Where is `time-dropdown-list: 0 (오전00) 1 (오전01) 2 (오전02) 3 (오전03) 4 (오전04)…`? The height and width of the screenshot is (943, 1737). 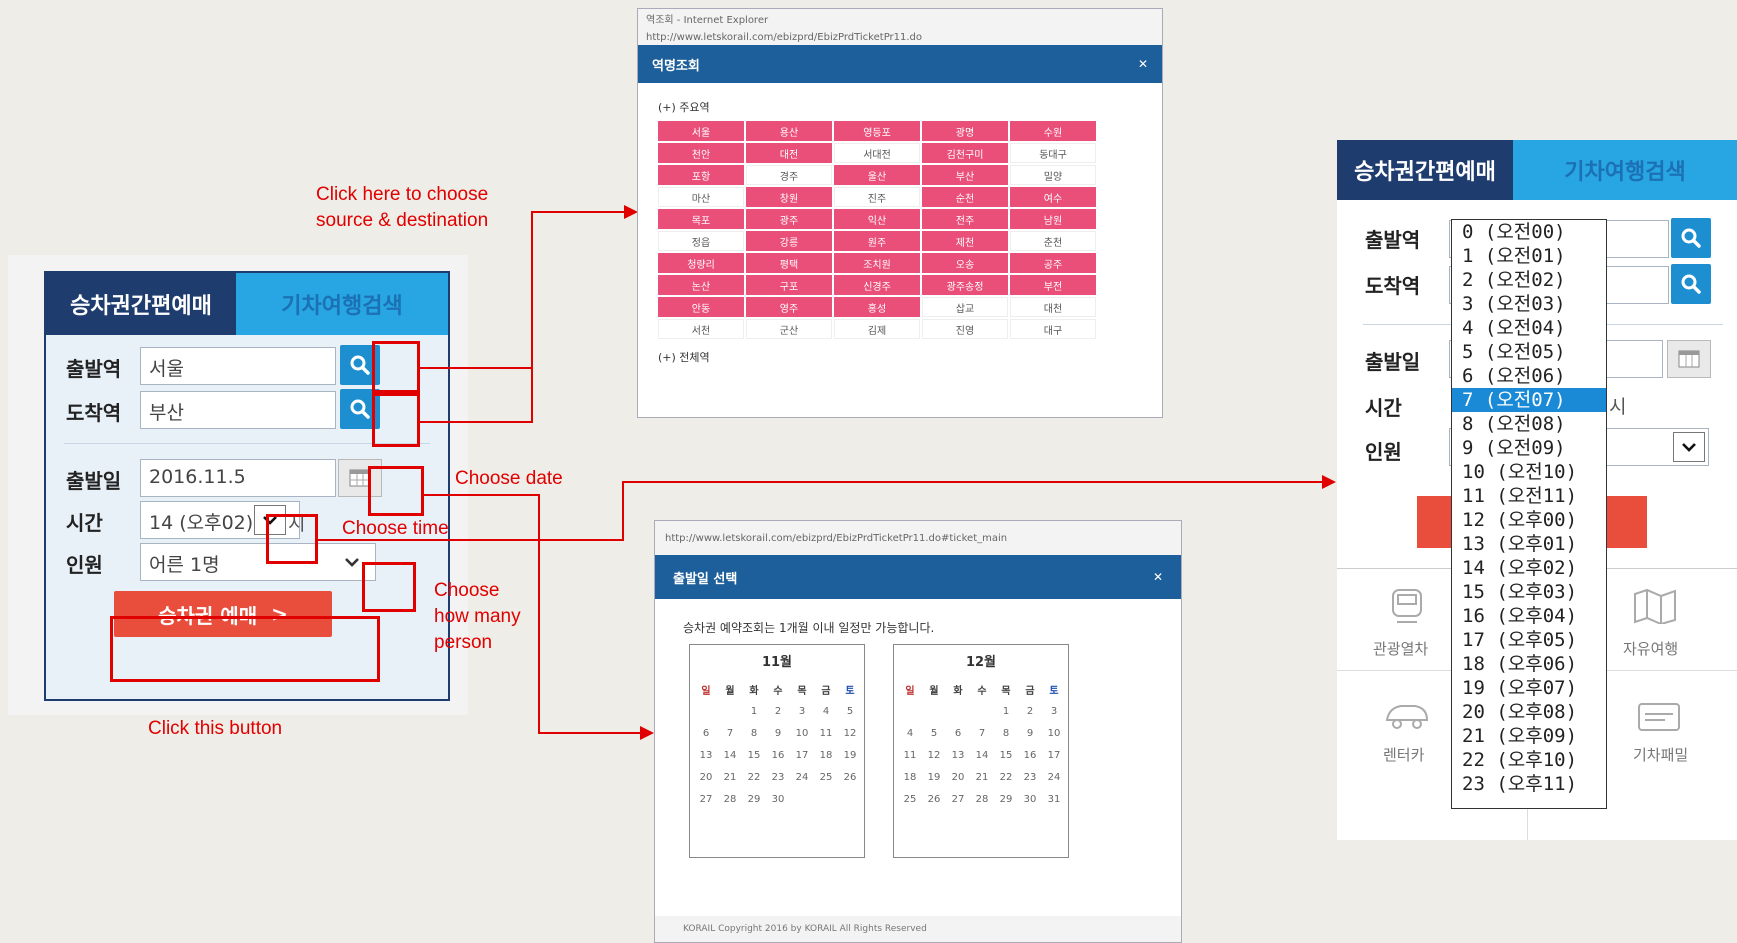
time-dropdown-list: 0 (오전00) 1 (오전01) 2 (오전02) 3 (오전03) 4 (오전04)… is located at coordinates (1529, 514).